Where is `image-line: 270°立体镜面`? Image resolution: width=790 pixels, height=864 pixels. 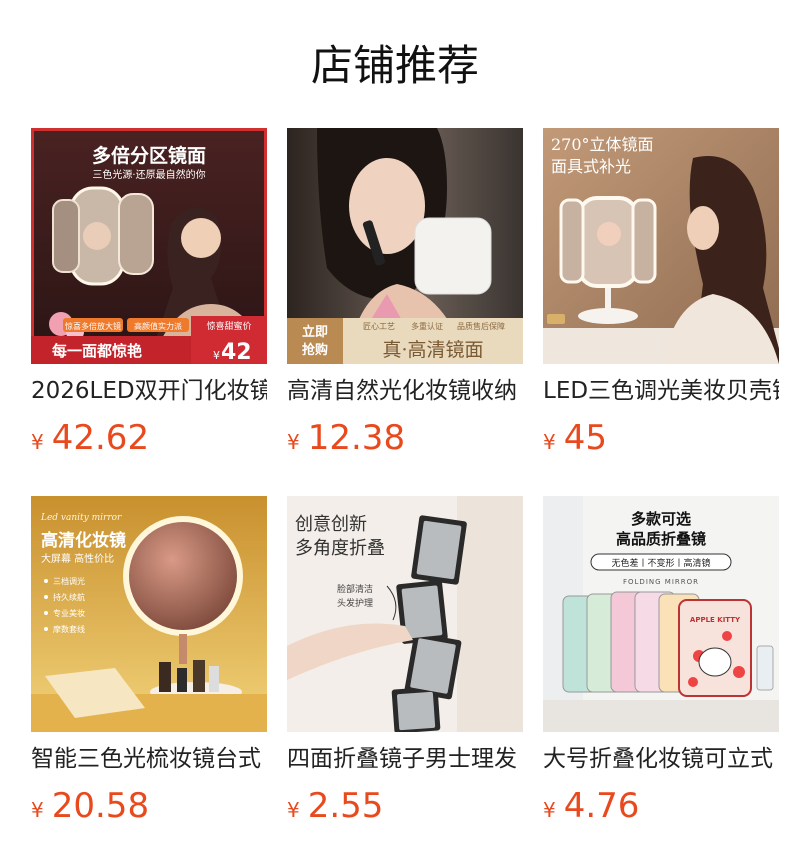 image-line: 270°立体镜面 is located at coordinates (602, 144).